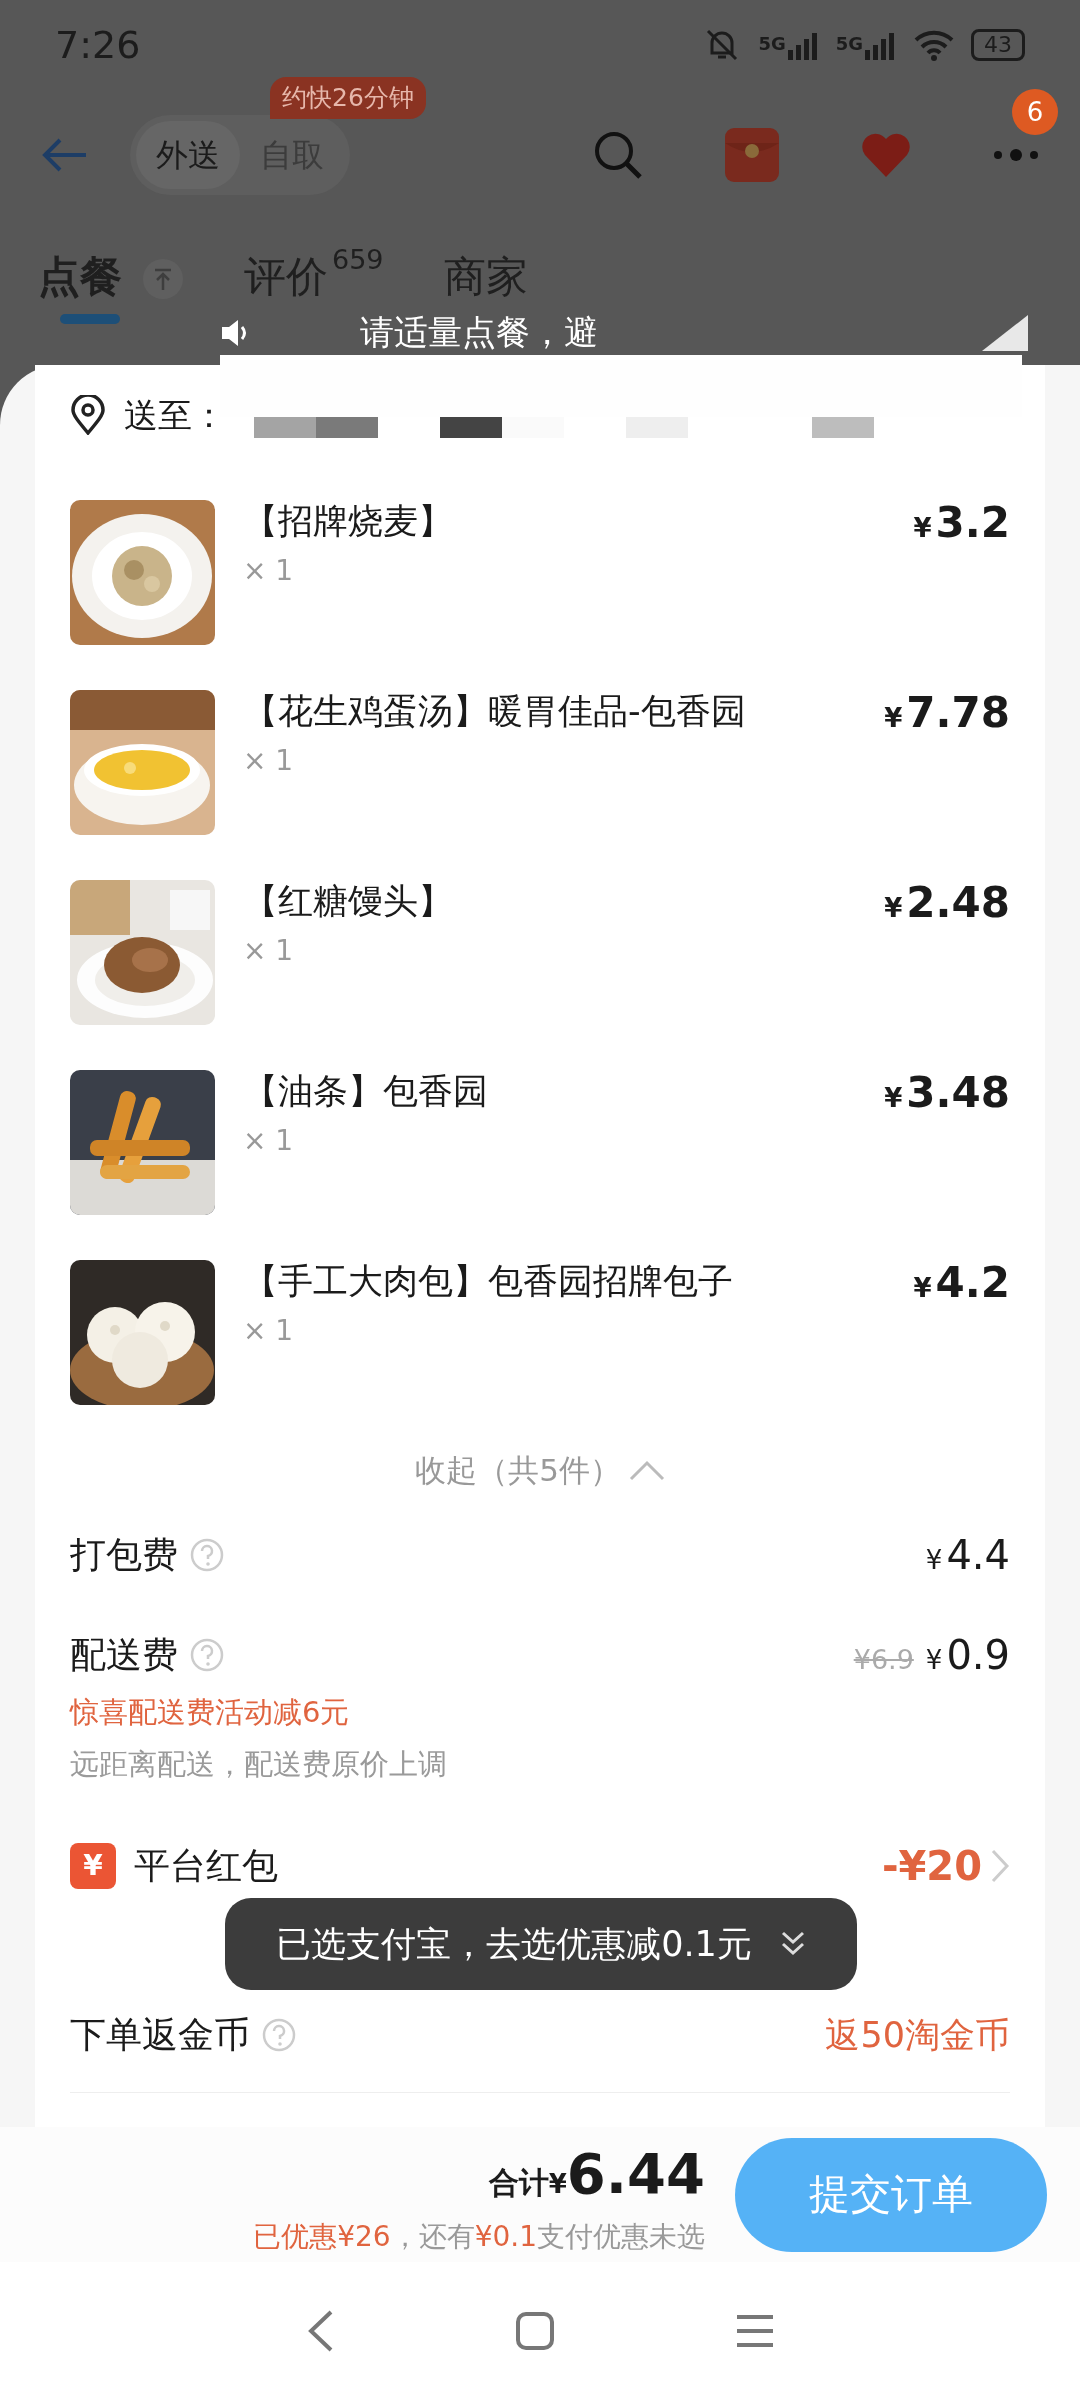 The height and width of the screenshot is (2400, 1080). Describe the element at coordinates (479, 2236) in the screenshot. I see `savings-text: 已优惠¥26，还有¥0.1支付优惠未选` at that location.